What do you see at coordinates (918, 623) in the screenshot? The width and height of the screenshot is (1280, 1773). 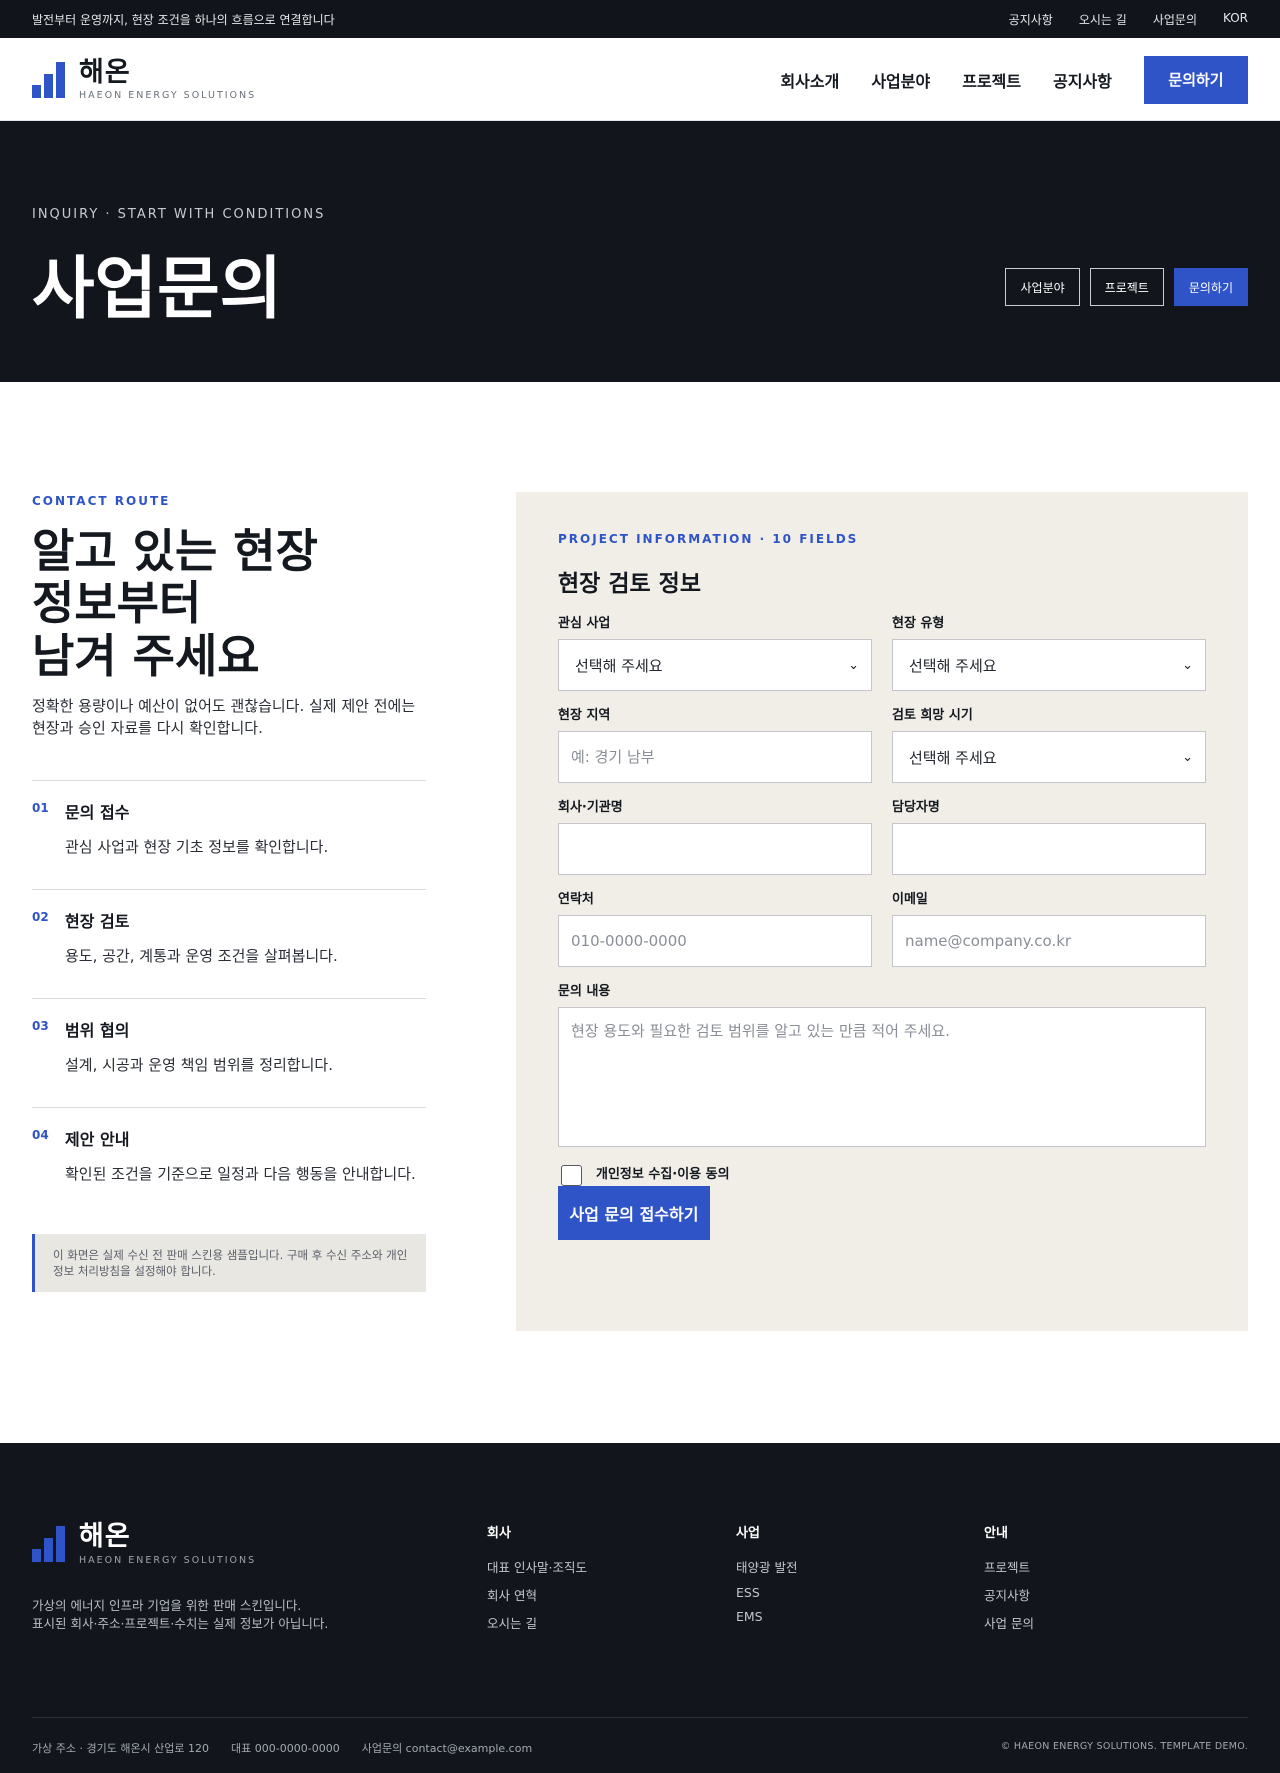 I see `field-label: 현장 유형` at bounding box center [918, 623].